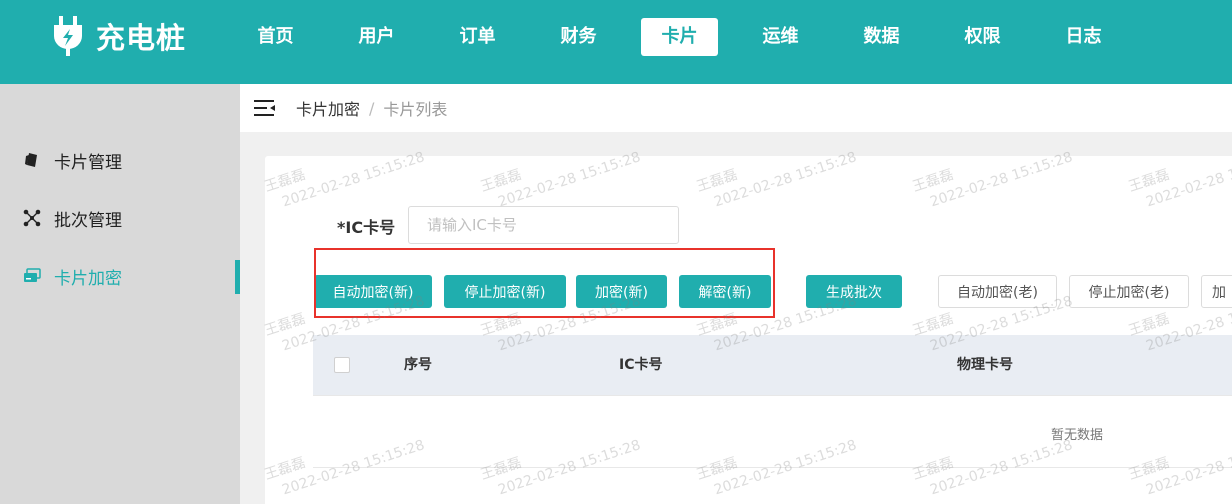 This screenshot has width=1232, height=504. Describe the element at coordinates (88, 278) in the screenshot. I see `sidebar-item-label: 卡片加密` at that location.